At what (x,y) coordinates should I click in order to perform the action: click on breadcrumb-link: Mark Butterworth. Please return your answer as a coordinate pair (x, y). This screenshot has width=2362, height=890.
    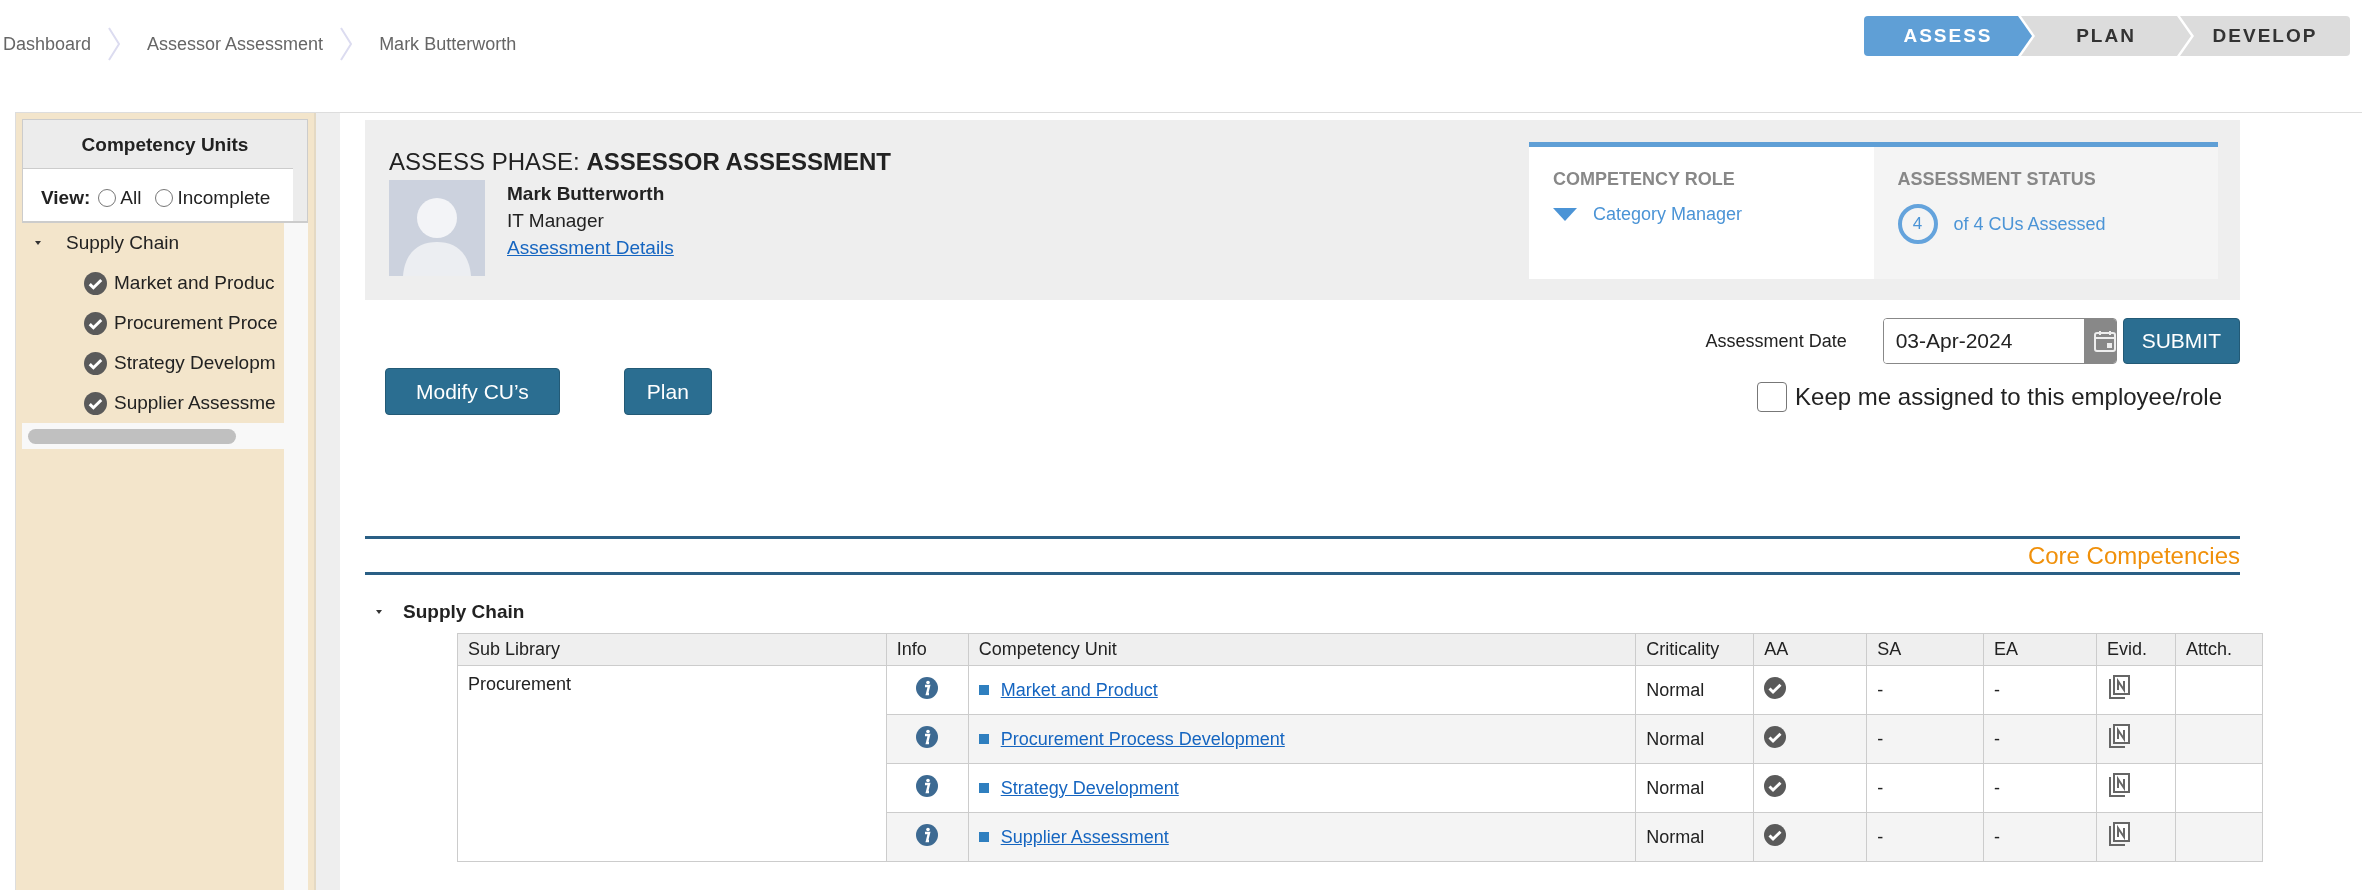
    Looking at the image, I should click on (448, 44).